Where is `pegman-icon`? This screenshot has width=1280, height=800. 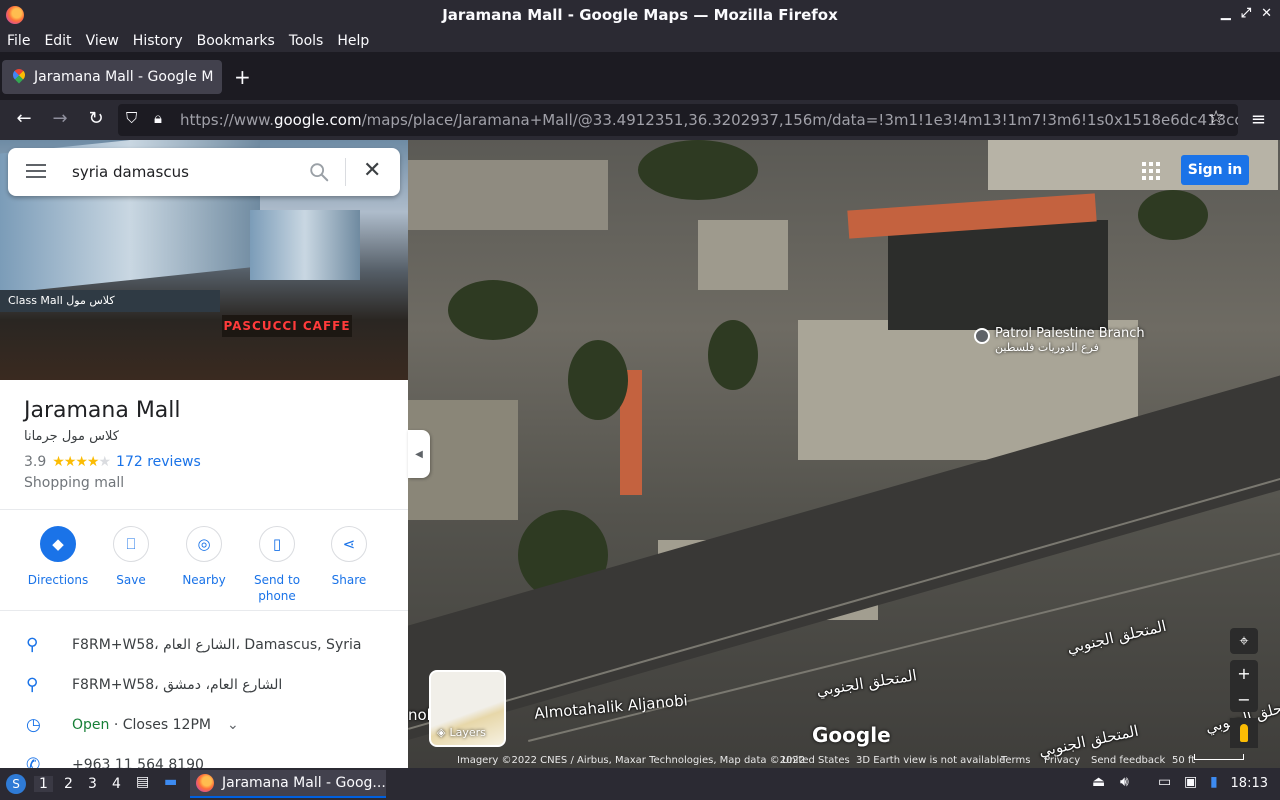
pegman-icon is located at coordinates (1244, 733).